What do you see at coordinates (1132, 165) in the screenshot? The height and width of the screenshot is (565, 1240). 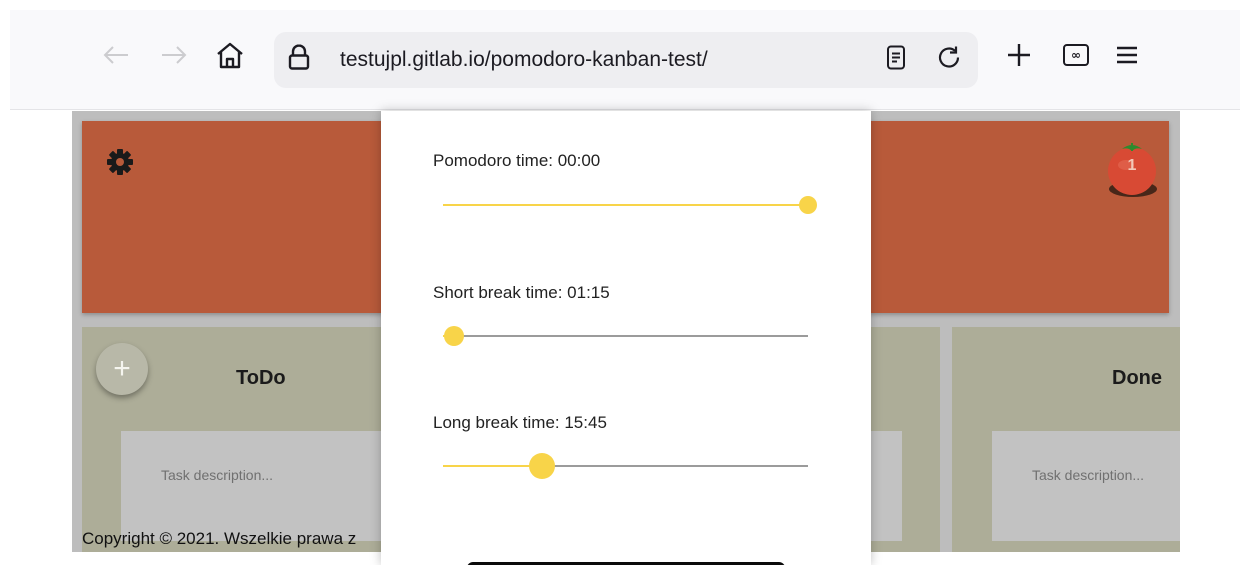 I see `pomodoro-count-badge: 1` at bounding box center [1132, 165].